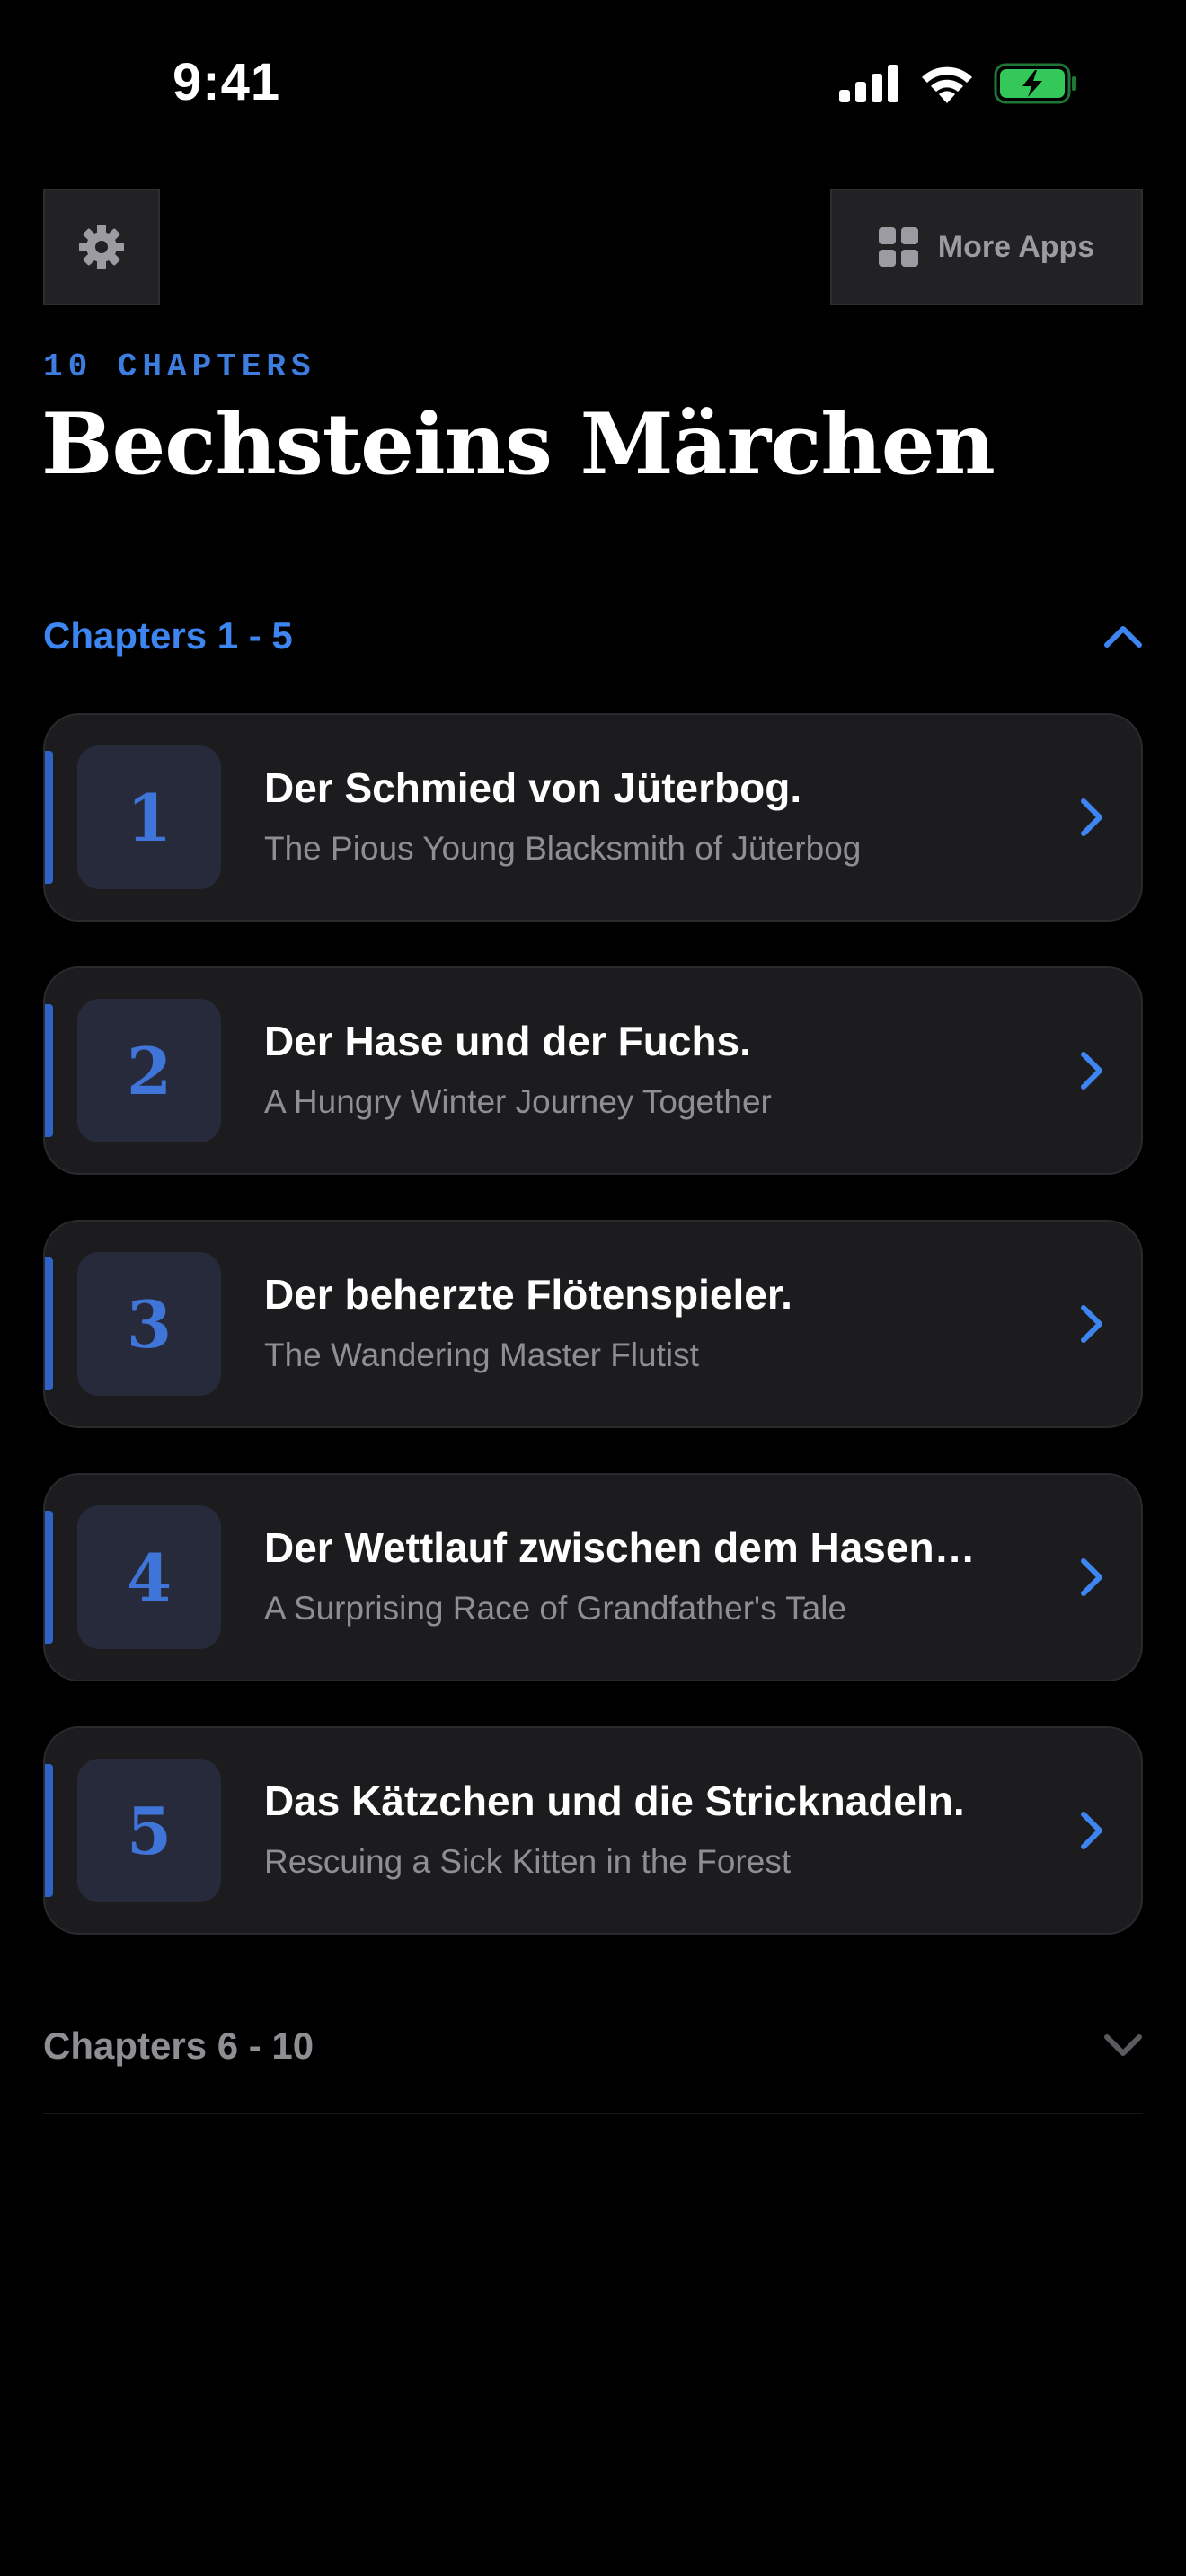  Describe the element at coordinates (593, 85) in the screenshot. I see `status-bar: 9:41` at that location.